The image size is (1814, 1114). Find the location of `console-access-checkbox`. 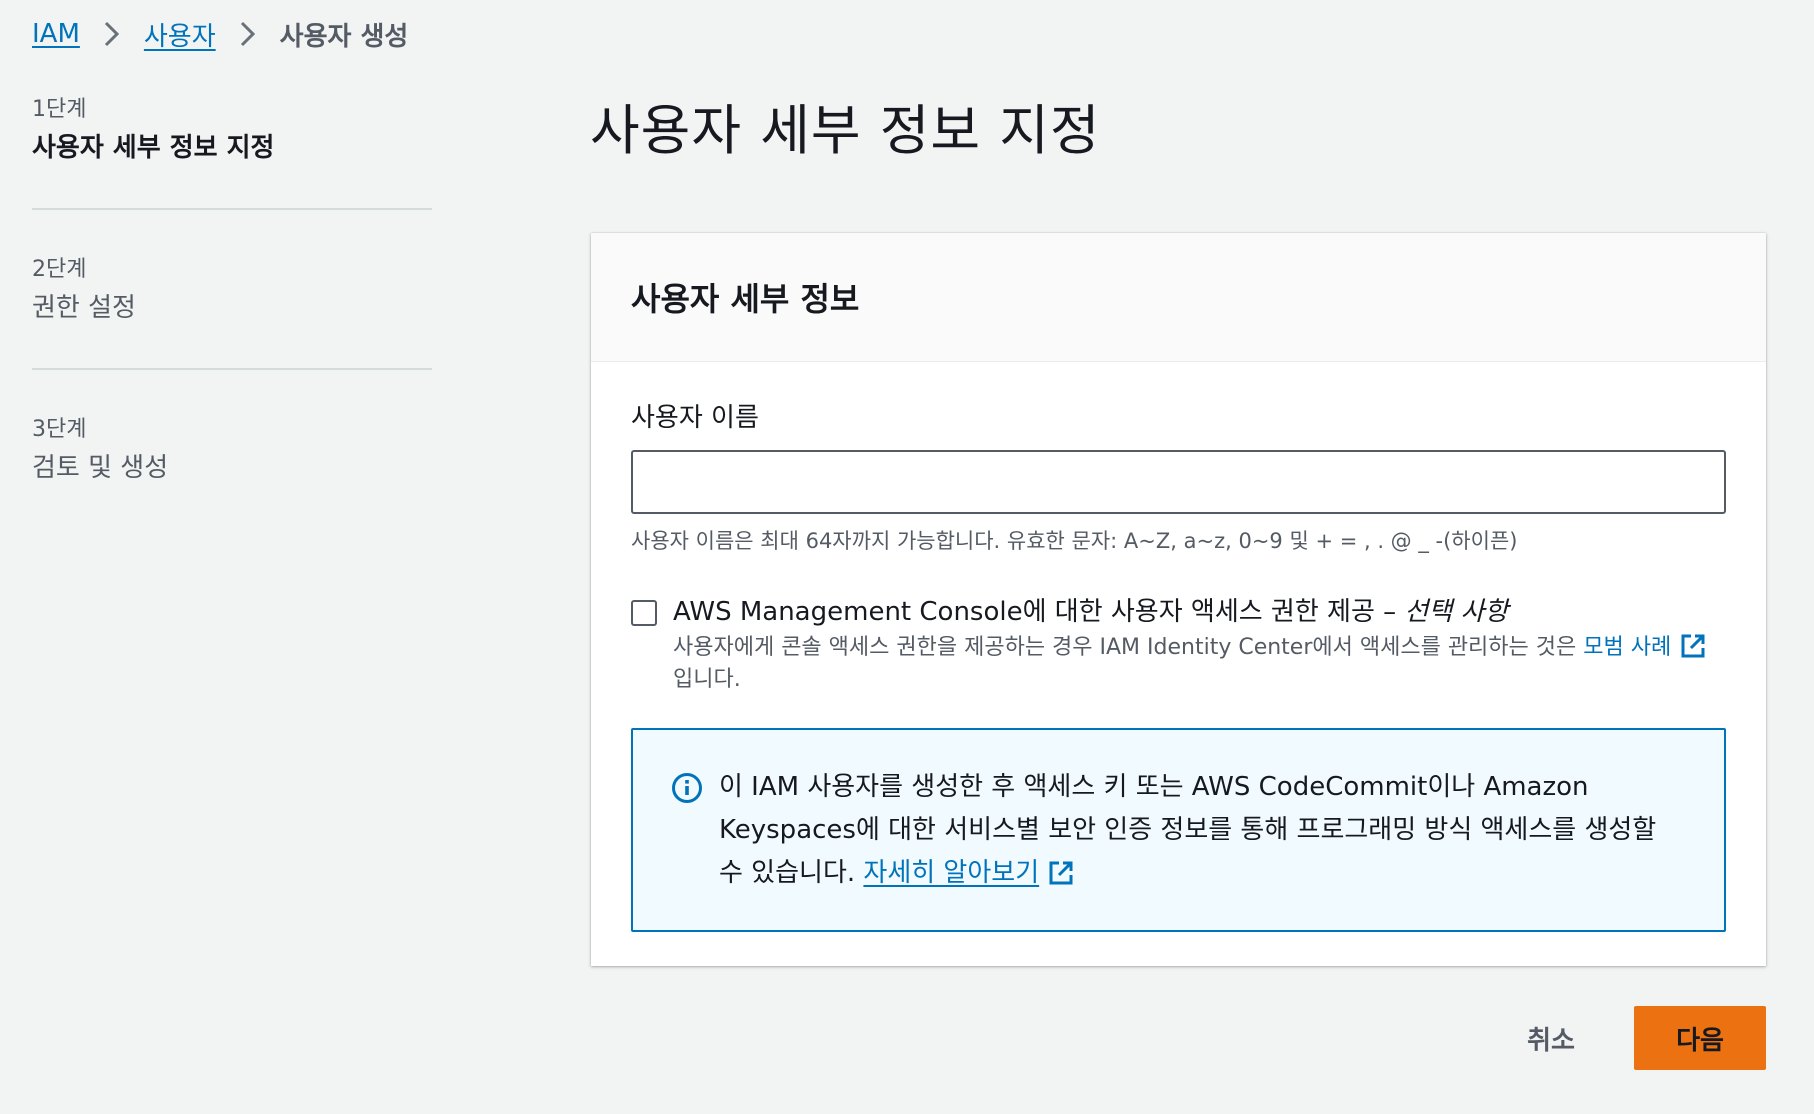

console-access-checkbox is located at coordinates (644, 613).